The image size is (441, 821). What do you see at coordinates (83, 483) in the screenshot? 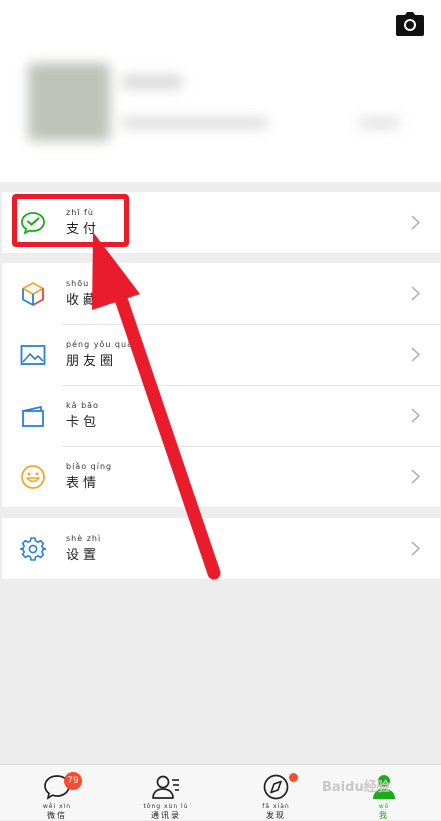
I see `menu-item-label: 表情` at bounding box center [83, 483].